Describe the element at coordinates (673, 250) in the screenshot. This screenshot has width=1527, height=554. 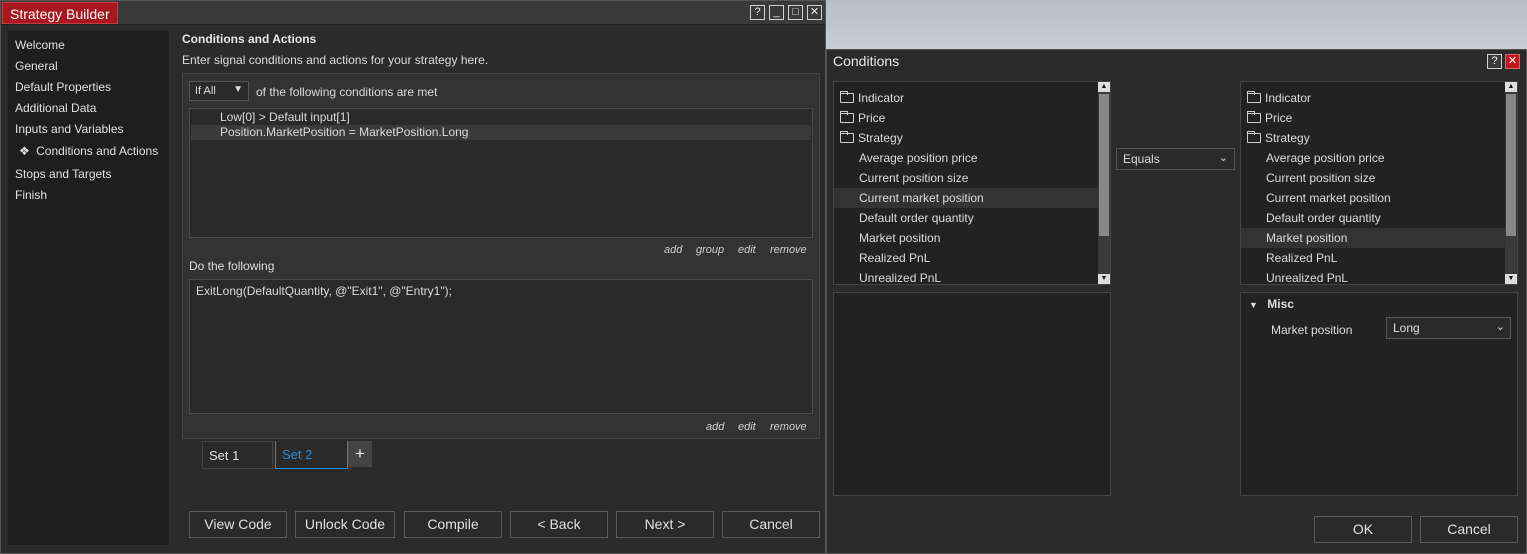
I see `condition-add-link: add` at that location.